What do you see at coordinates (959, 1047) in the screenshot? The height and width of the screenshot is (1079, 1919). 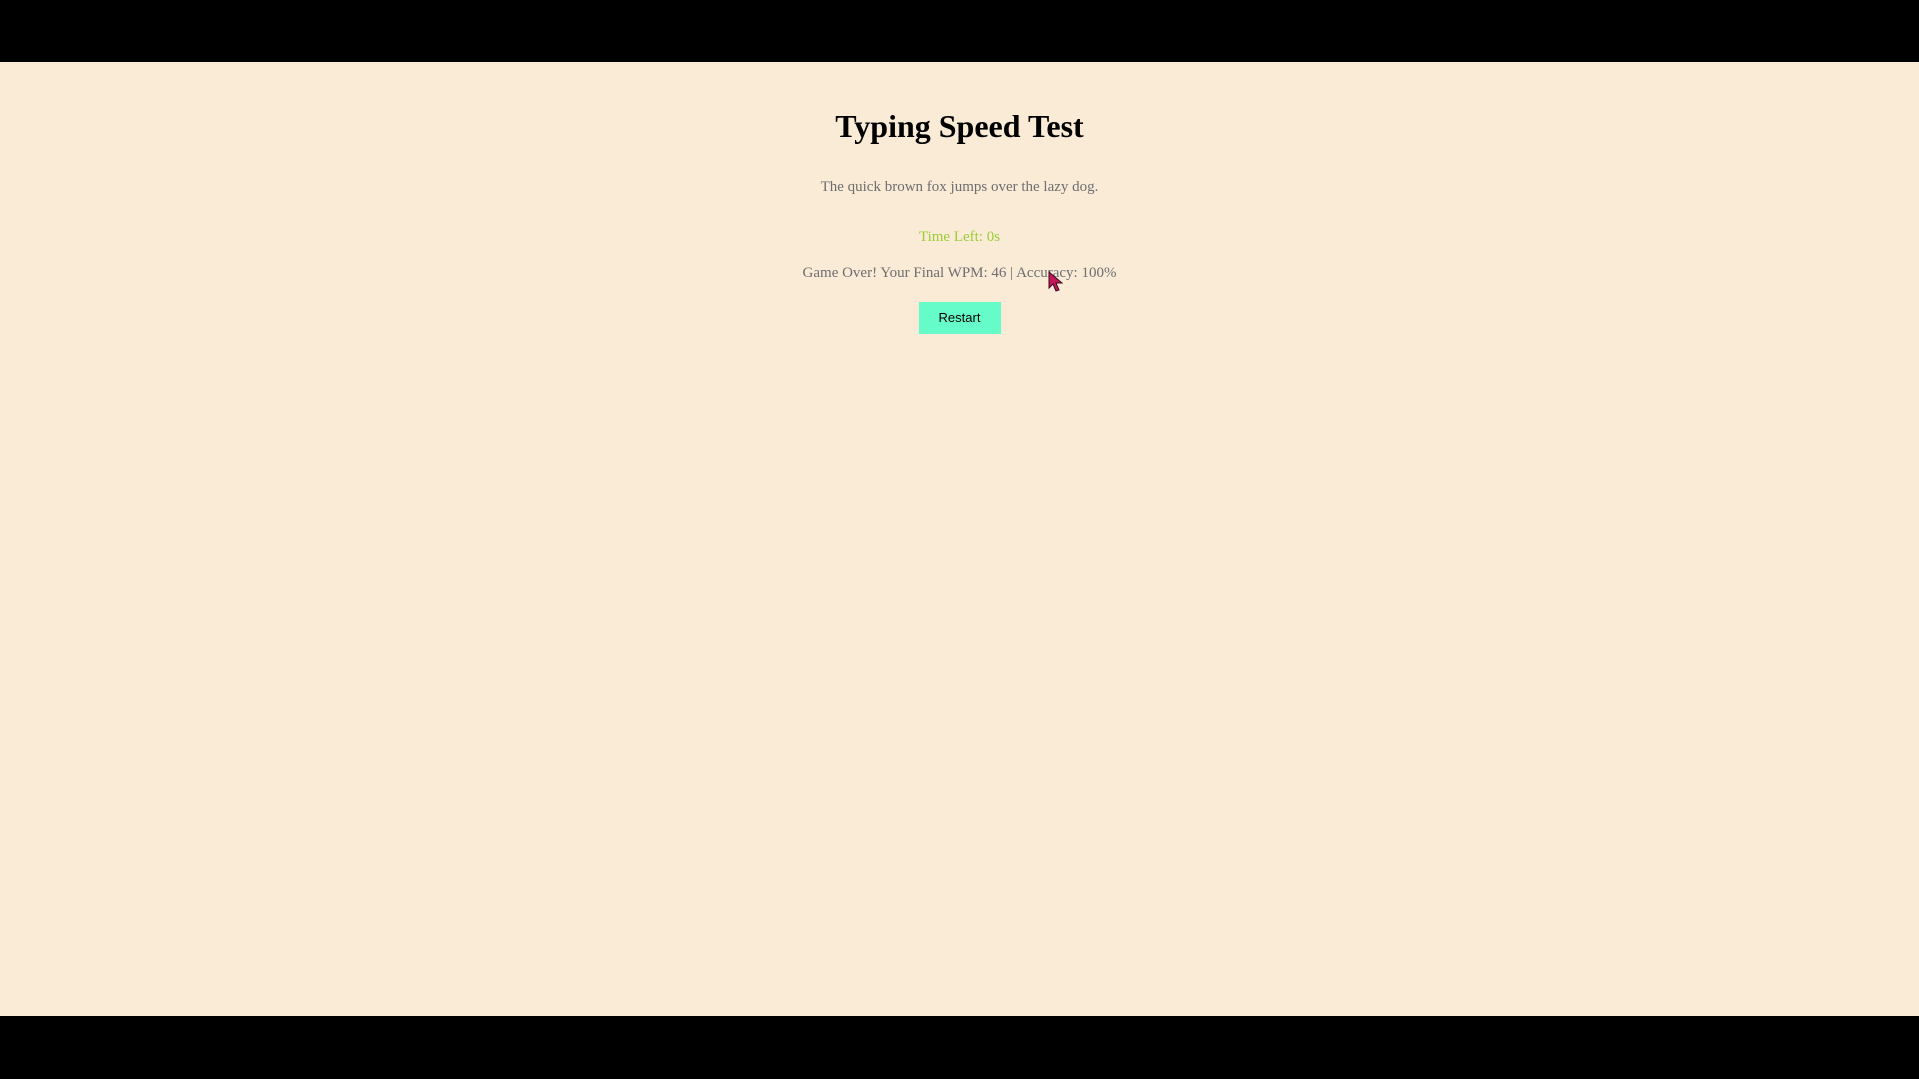 I see `letterbox-bottom-bar` at bounding box center [959, 1047].